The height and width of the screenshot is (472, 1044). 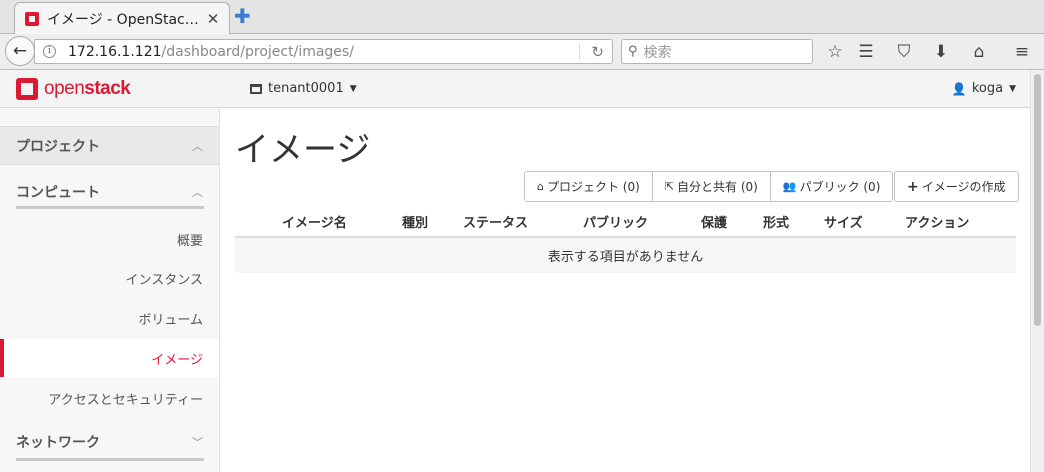 What do you see at coordinates (593, 187) in the screenshot?
I see `filter-project-label: プロジェクト (0)` at bounding box center [593, 187].